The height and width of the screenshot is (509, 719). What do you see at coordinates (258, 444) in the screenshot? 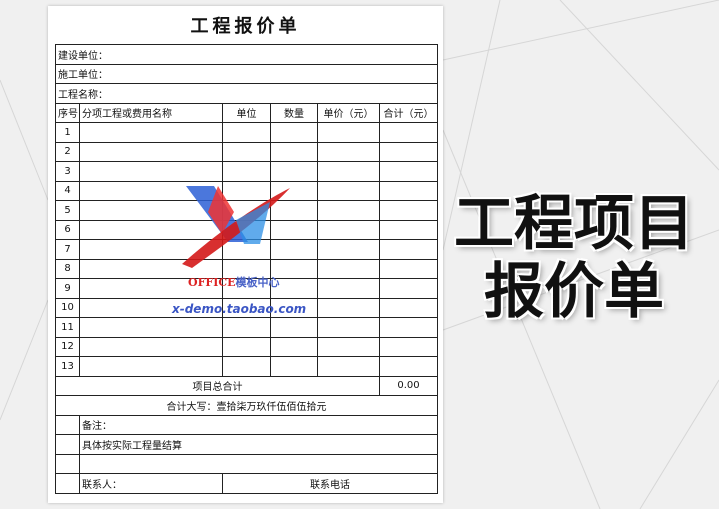
I see `remarks-text: 具体按实际工程量结算` at bounding box center [258, 444].